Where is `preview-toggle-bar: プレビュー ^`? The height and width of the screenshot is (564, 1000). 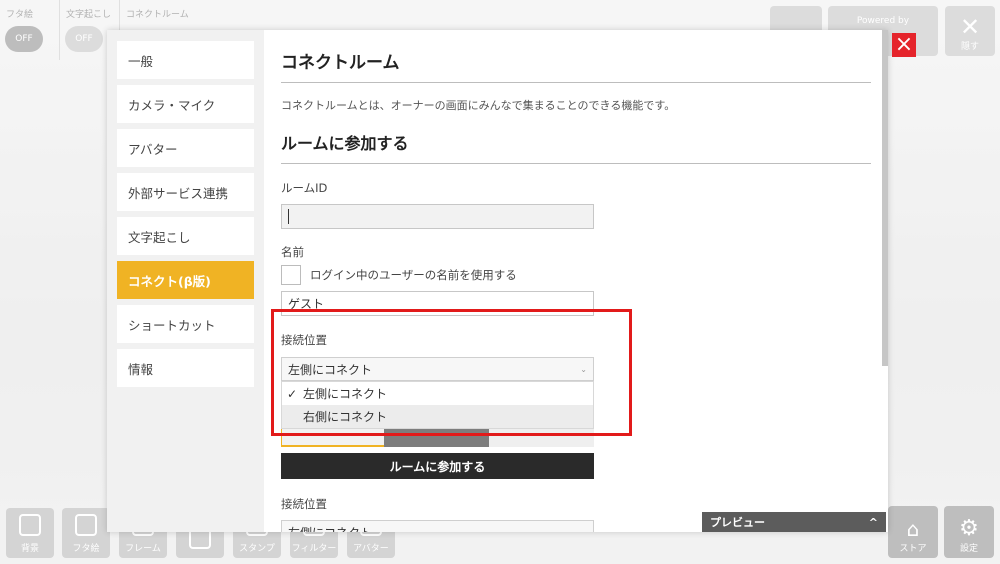
preview-toggle-bar: プレビュー ^ is located at coordinates (794, 522).